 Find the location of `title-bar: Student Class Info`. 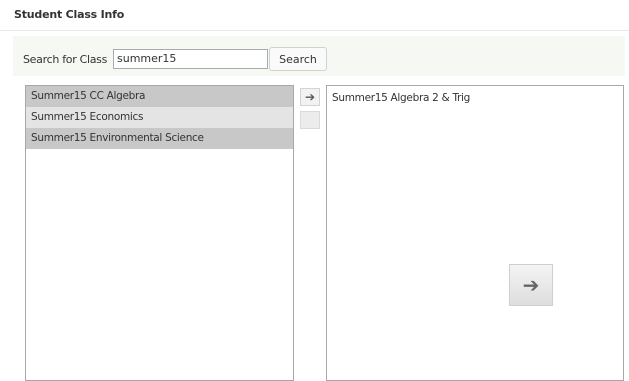

title-bar: Student Class Info is located at coordinates (314, 15).